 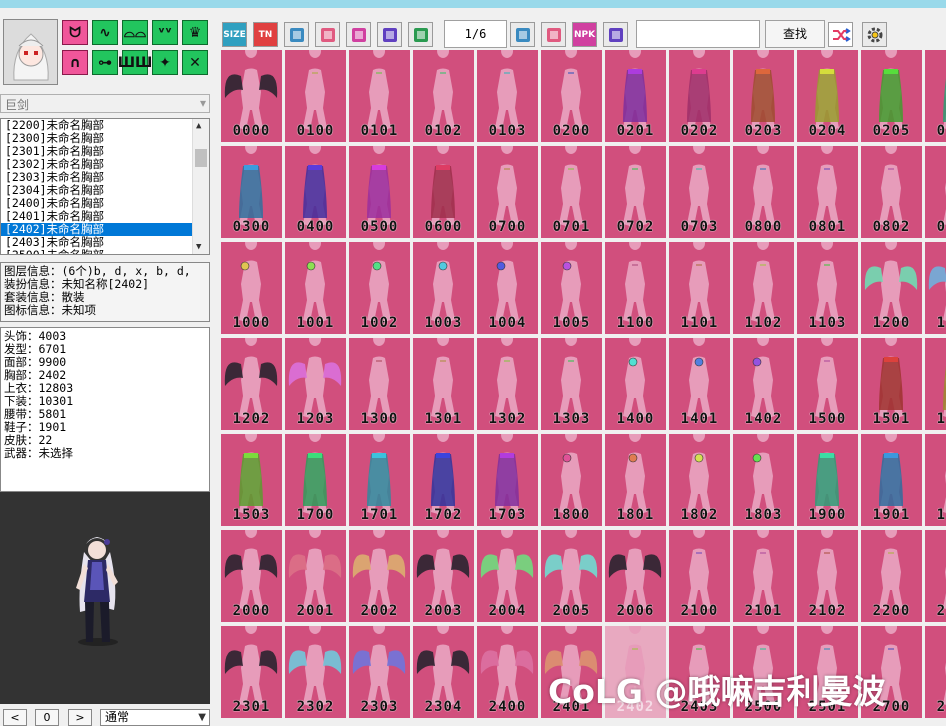 What do you see at coordinates (315, 96) in the screenshot?
I see `grid-item: 0100` at bounding box center [315, 96].